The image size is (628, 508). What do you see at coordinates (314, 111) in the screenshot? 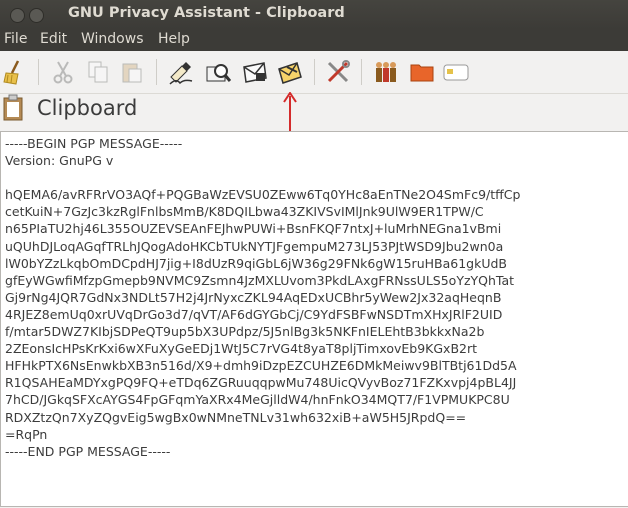
I see `clipboard-header: Clipboard` at bounding box center [314, 111].